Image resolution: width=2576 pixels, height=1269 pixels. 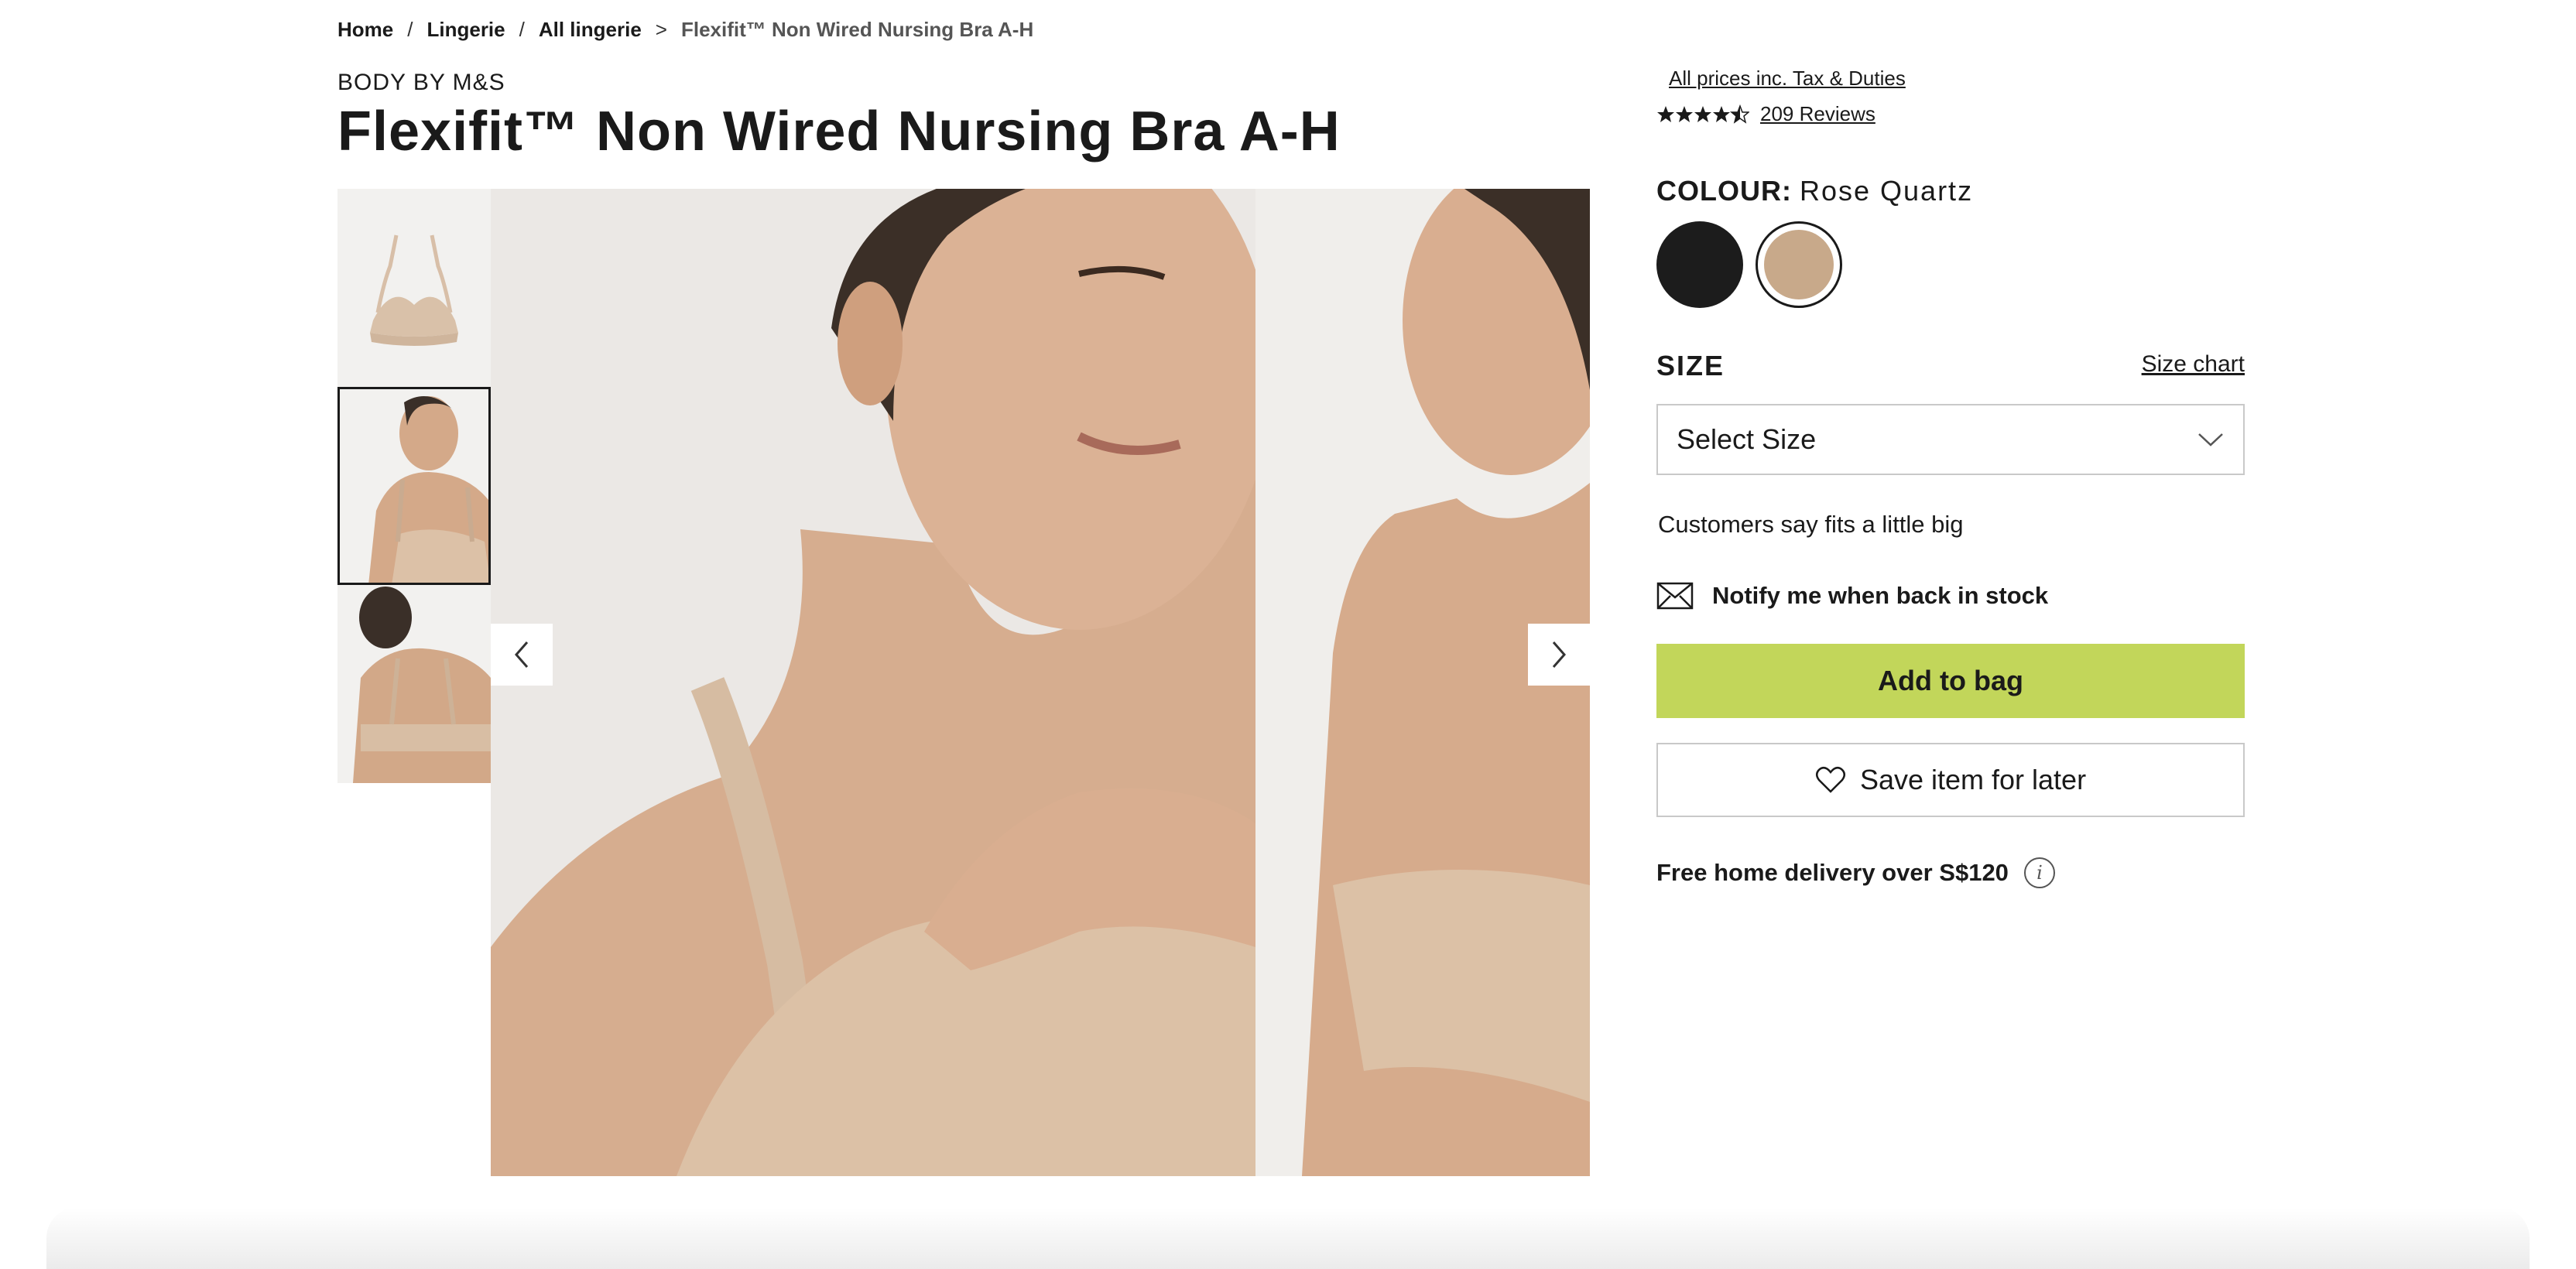 What do you see at coordinates (1887, 191) in the screenshot?
I see `colour-value: Rose Quartz` at bounding box center [1887, 191].